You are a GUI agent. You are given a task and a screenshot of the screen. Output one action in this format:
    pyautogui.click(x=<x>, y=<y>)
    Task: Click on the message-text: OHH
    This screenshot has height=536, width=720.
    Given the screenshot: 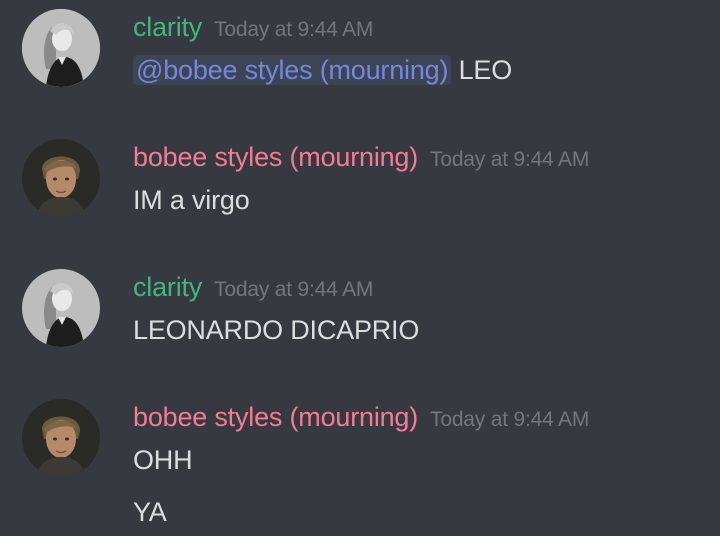 What is the action you would take?
    pyautogui.click(x=163, y=460)
    